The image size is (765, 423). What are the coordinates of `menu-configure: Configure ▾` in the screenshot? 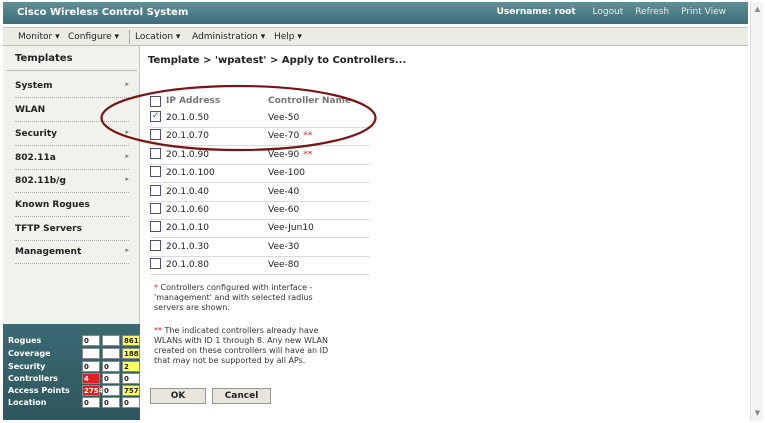 It's located at (93, 37).